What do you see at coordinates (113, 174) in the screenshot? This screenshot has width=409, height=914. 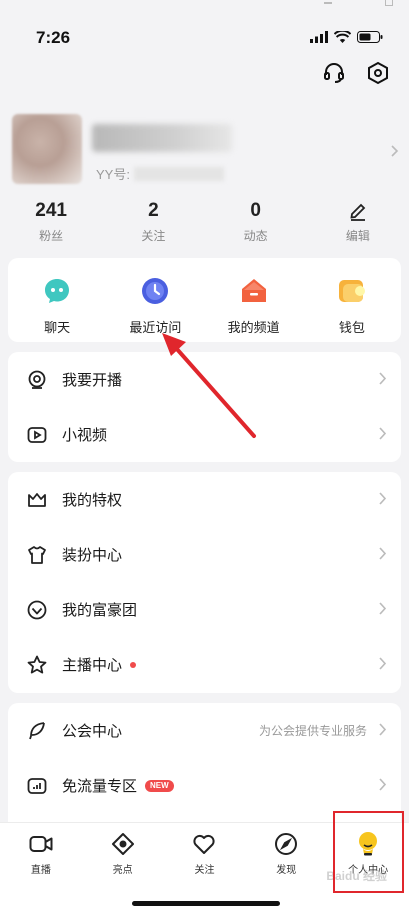 I see `yy-label: YY号:` at bounding box center [113, 174].